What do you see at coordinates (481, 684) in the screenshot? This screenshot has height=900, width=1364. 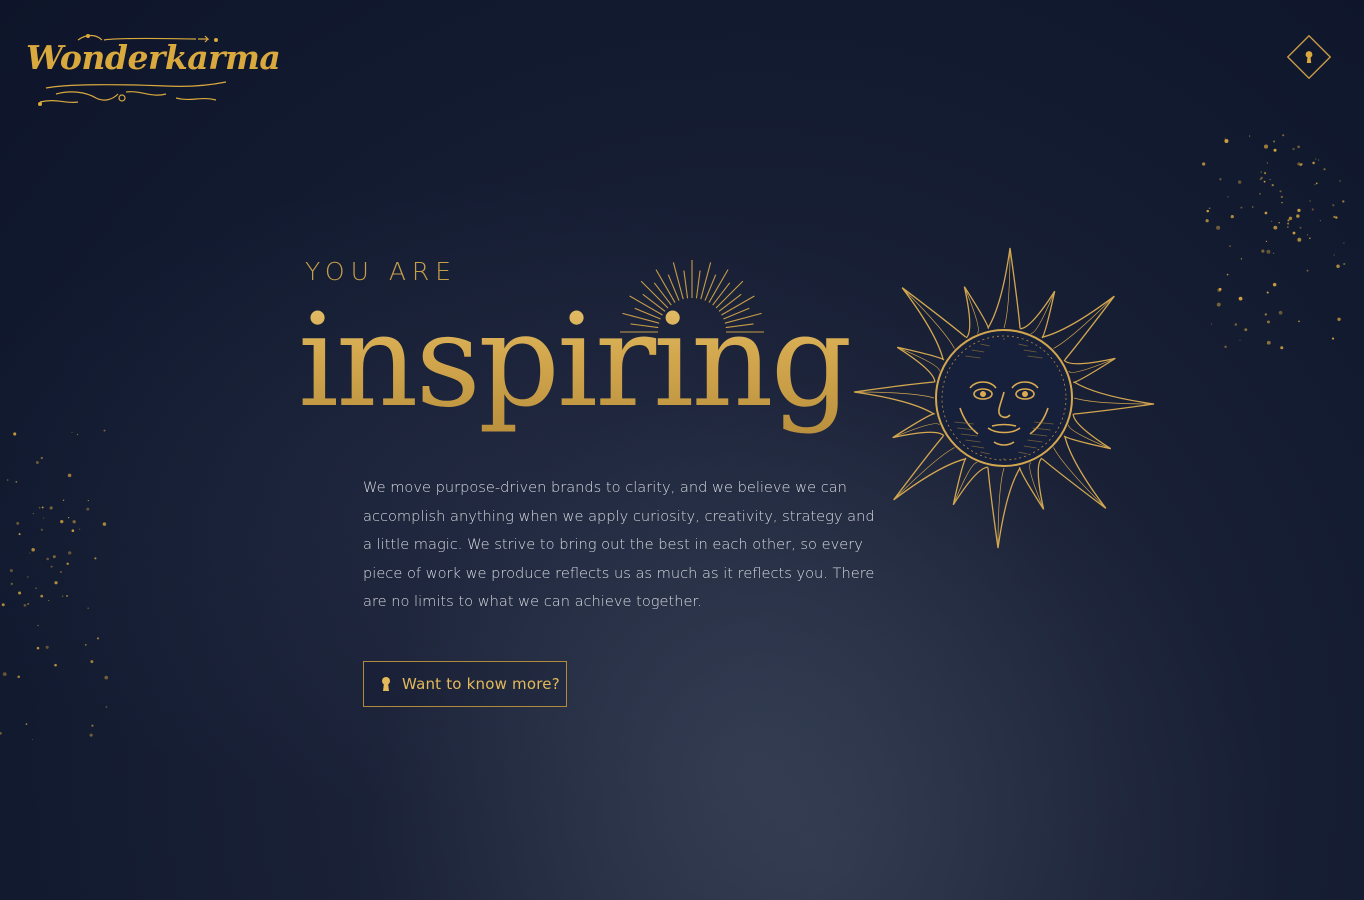 I see `cta-label: Want to know more?` at bounding box center [481, 684].